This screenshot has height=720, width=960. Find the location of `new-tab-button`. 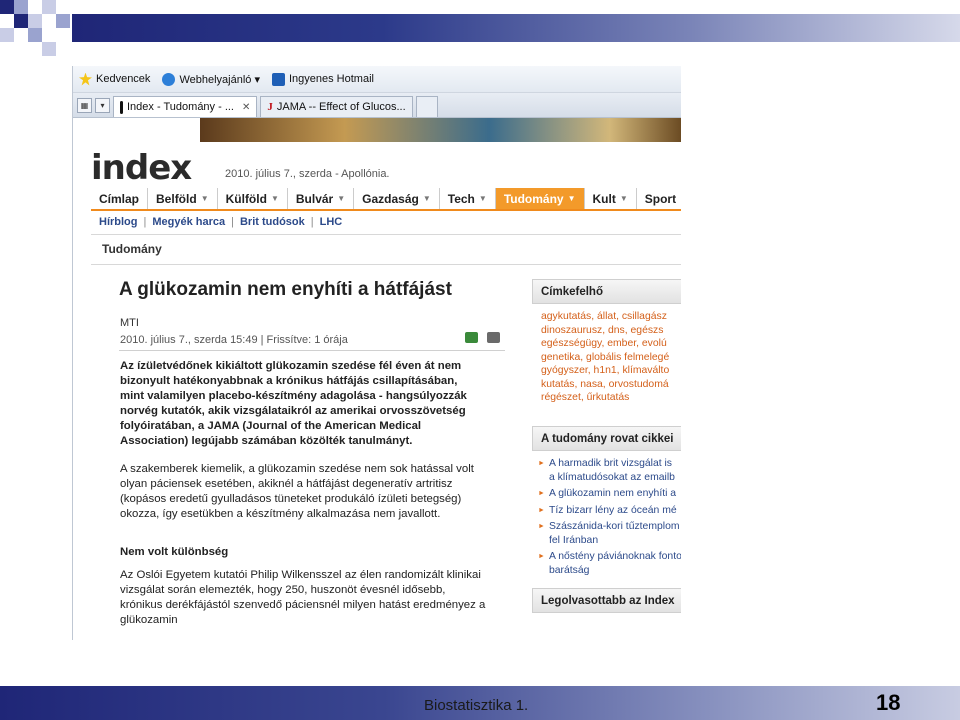

new-tab-button is located at coordinates (426, 106).